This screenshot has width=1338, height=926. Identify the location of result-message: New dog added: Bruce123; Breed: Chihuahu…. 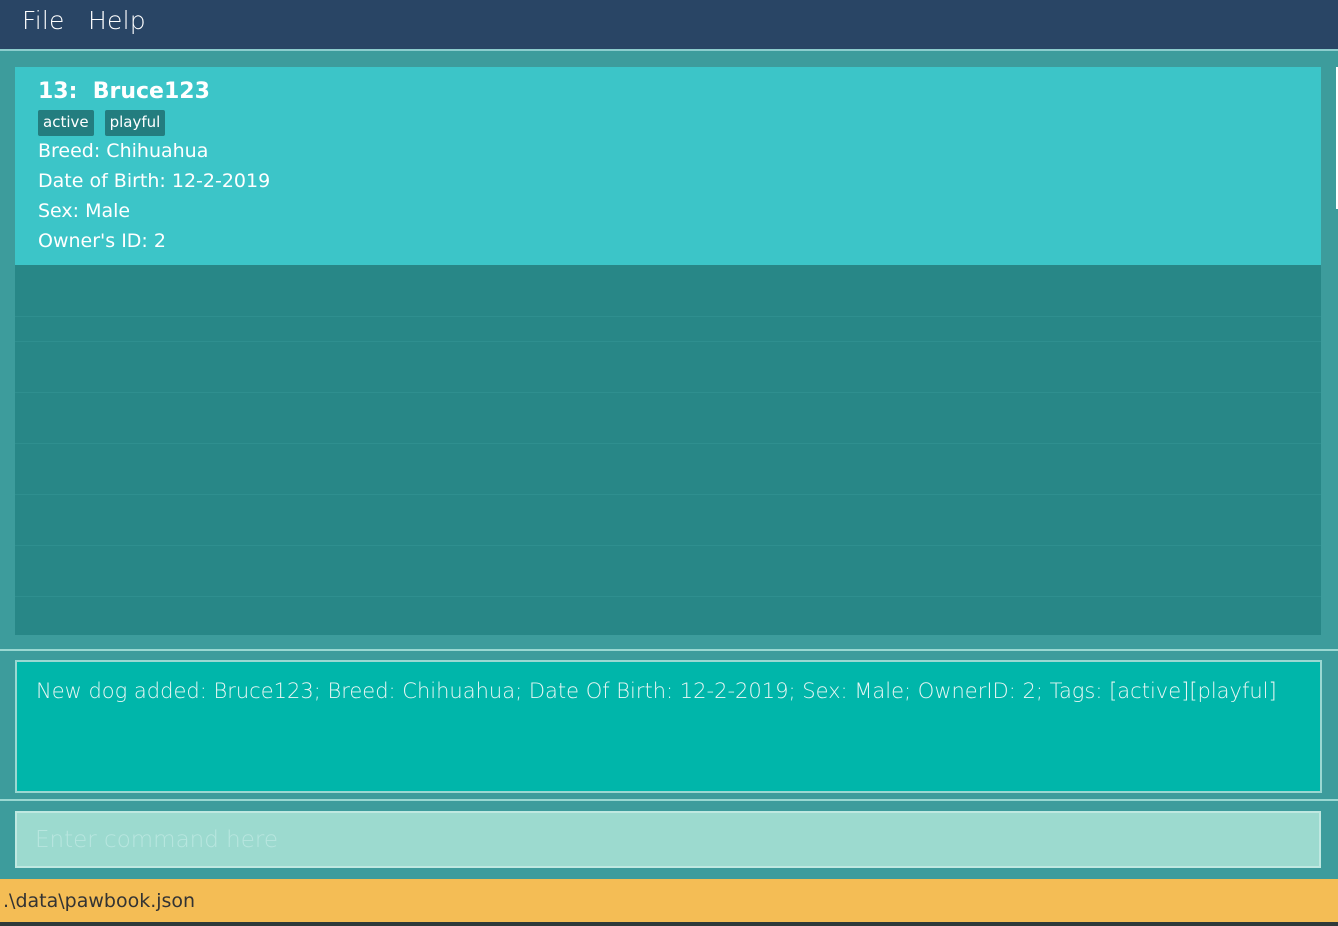
(656, 691).